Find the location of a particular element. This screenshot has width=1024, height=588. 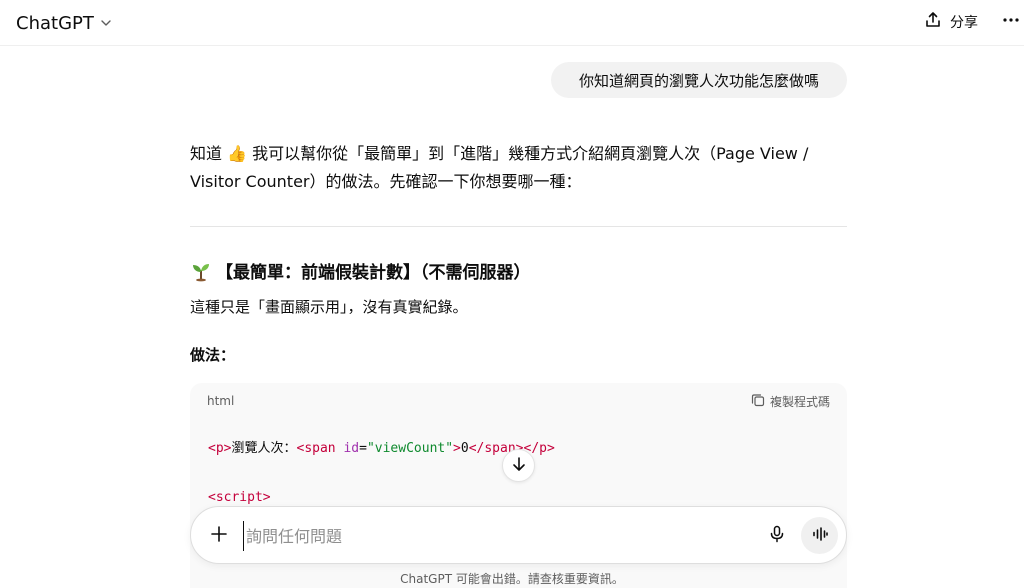

section-heading: 【最簡單：前端假裝計數】（不需伺服器） is located at coordinates (520, 270).